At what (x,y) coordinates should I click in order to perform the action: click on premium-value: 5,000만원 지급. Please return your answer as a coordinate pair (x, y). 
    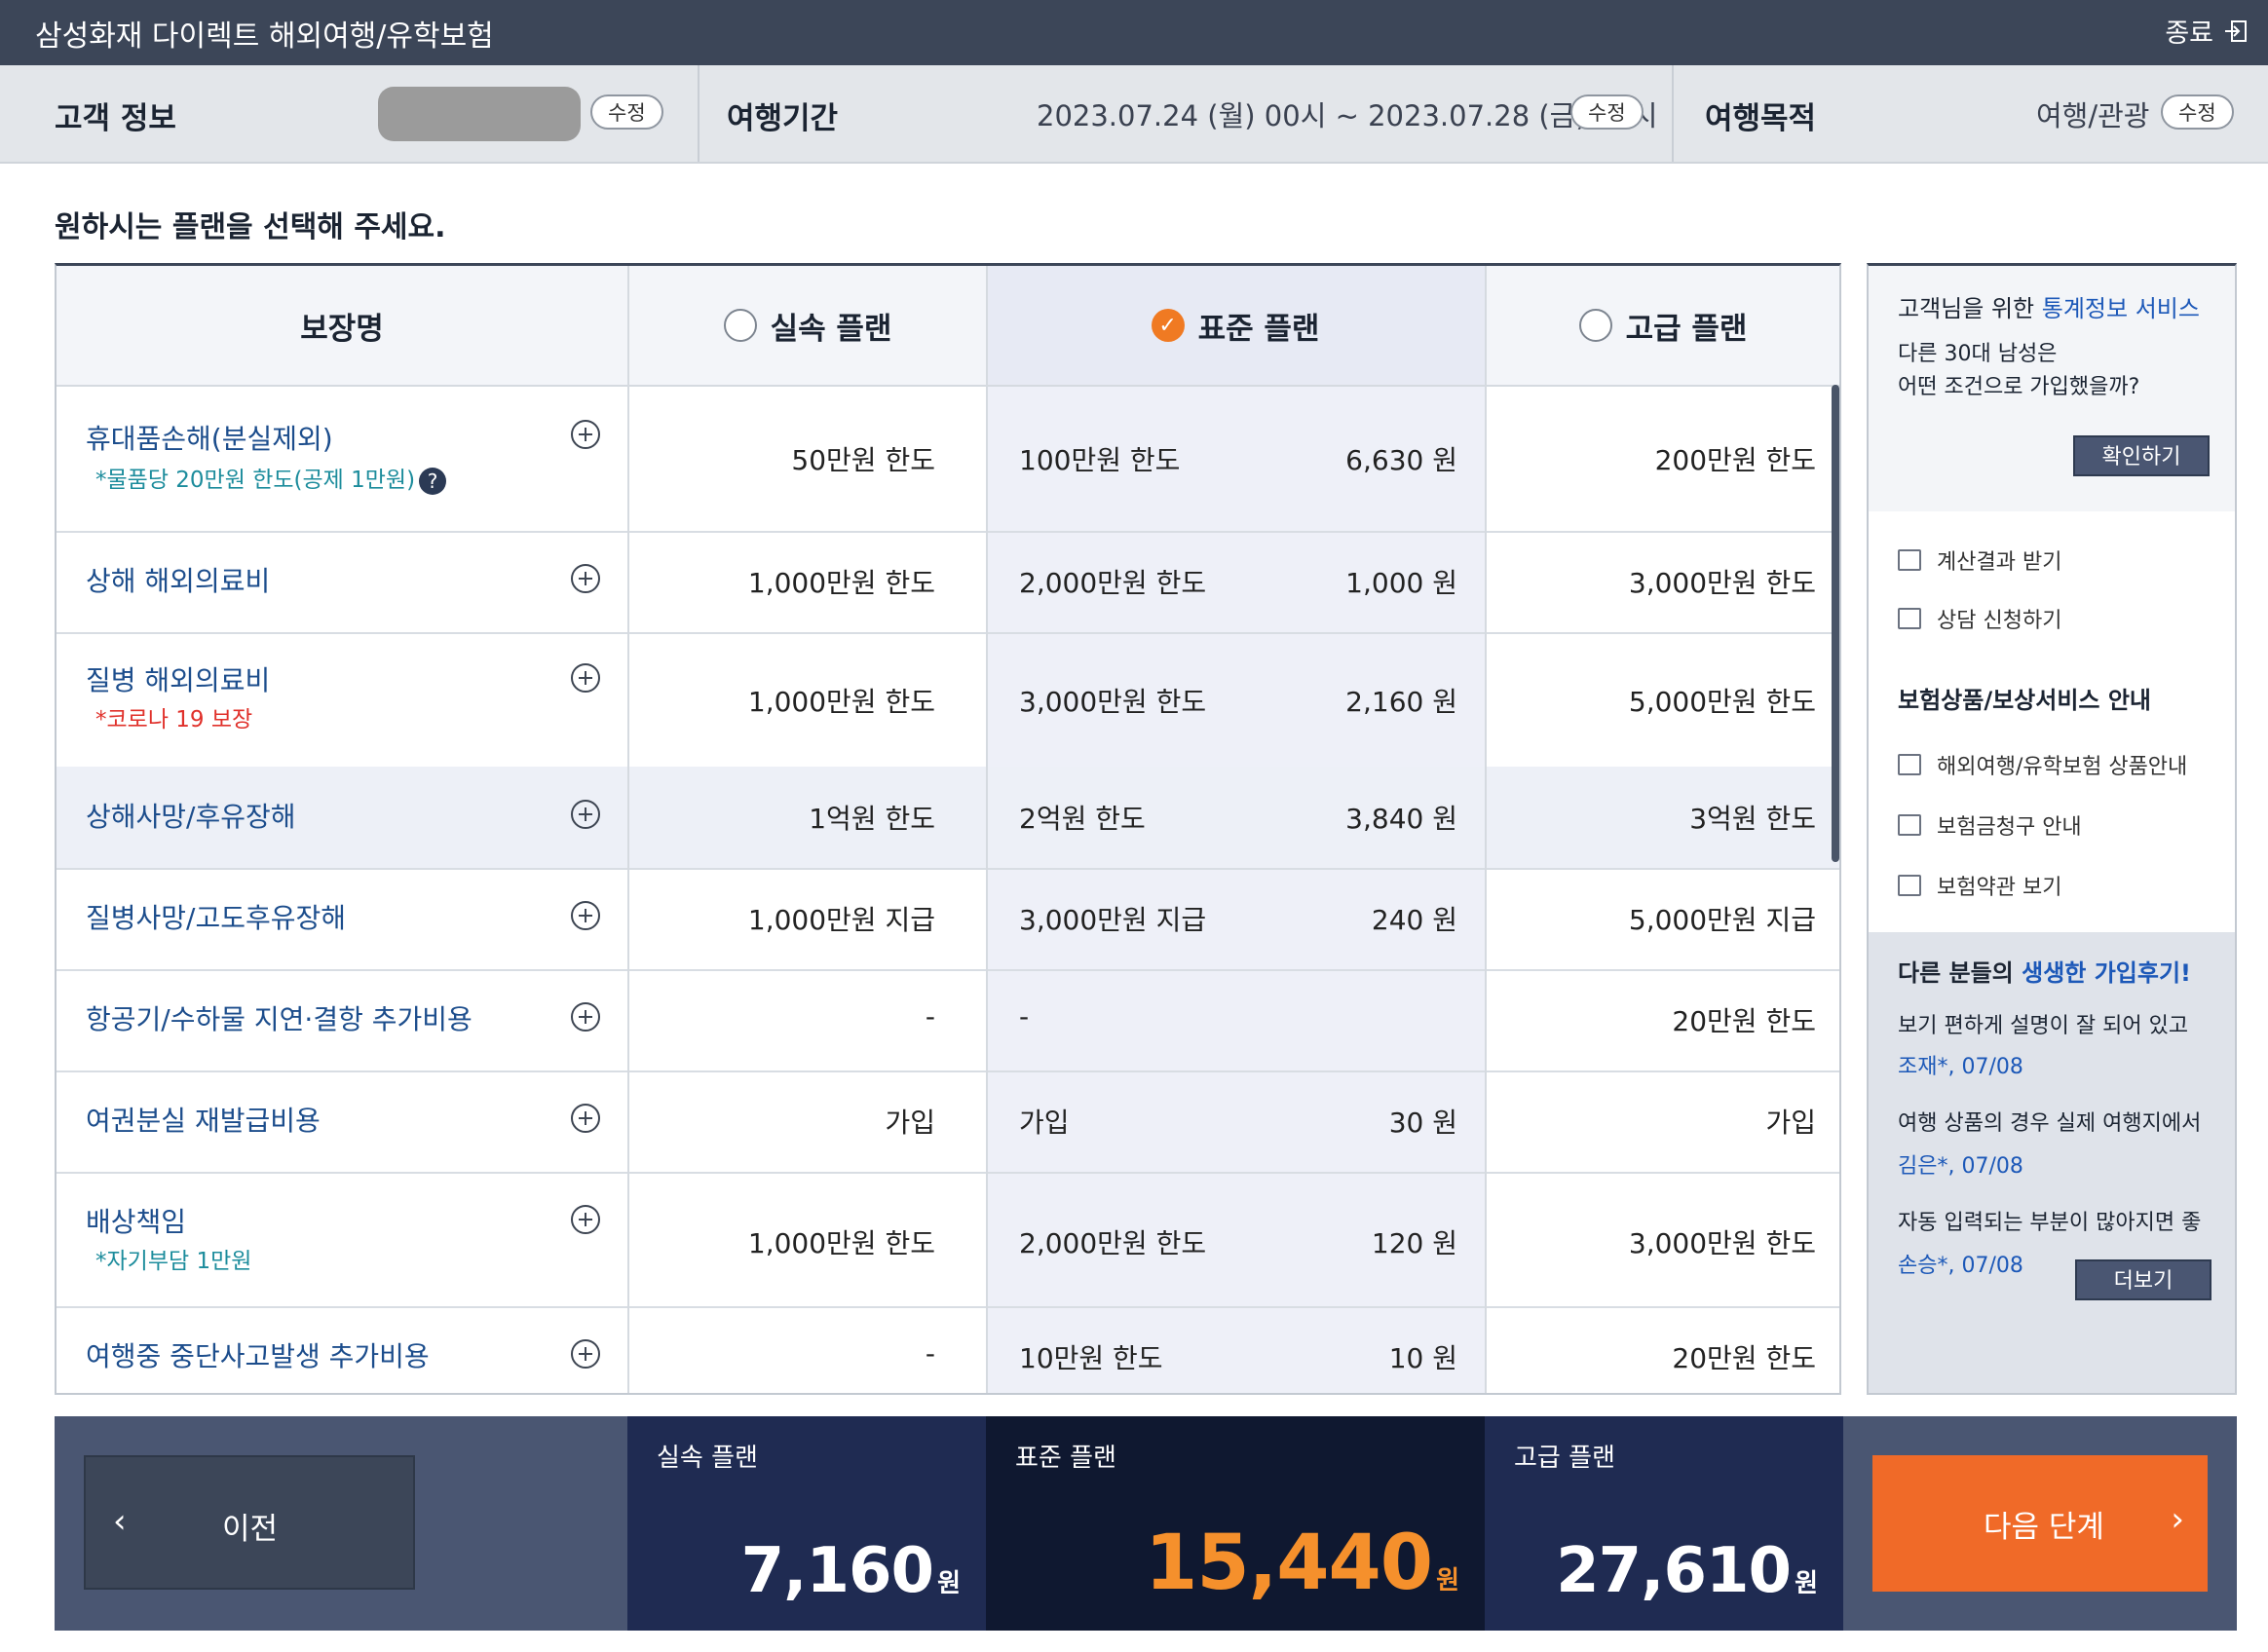
    Looking at the image, I should click on (1722, 920).